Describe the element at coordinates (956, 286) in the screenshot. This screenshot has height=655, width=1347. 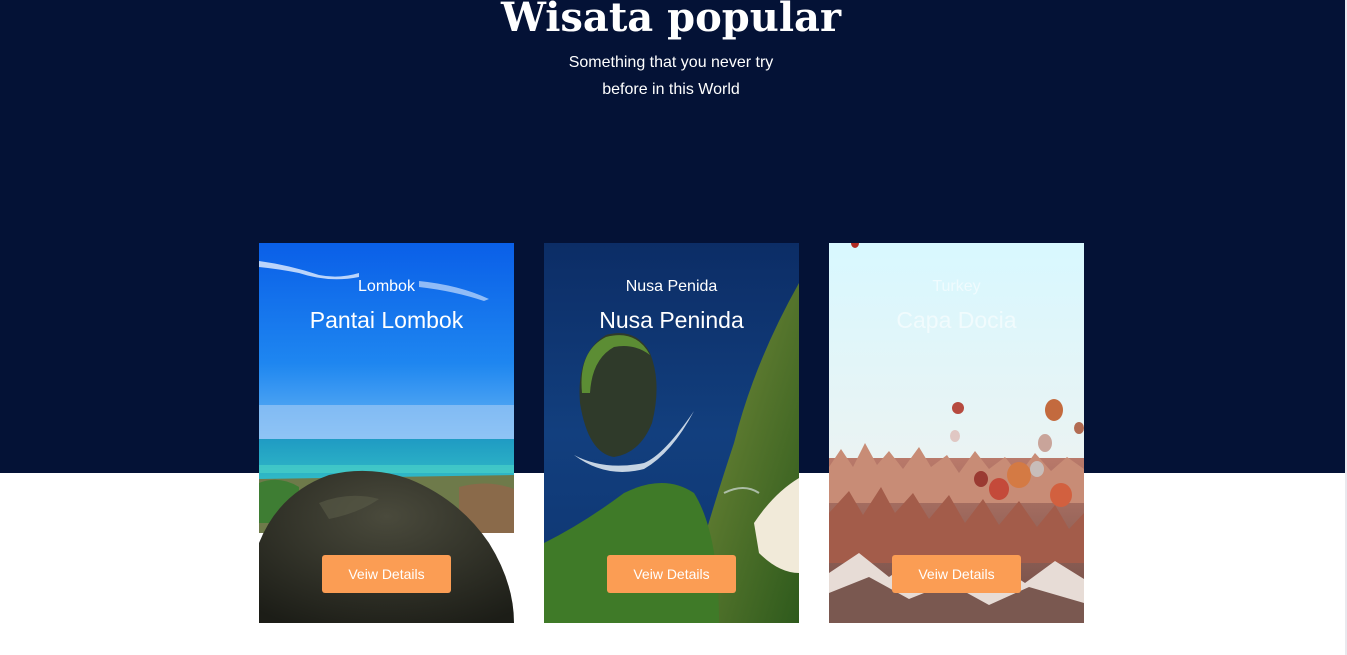
I see `card-location: Turkey` at that location.